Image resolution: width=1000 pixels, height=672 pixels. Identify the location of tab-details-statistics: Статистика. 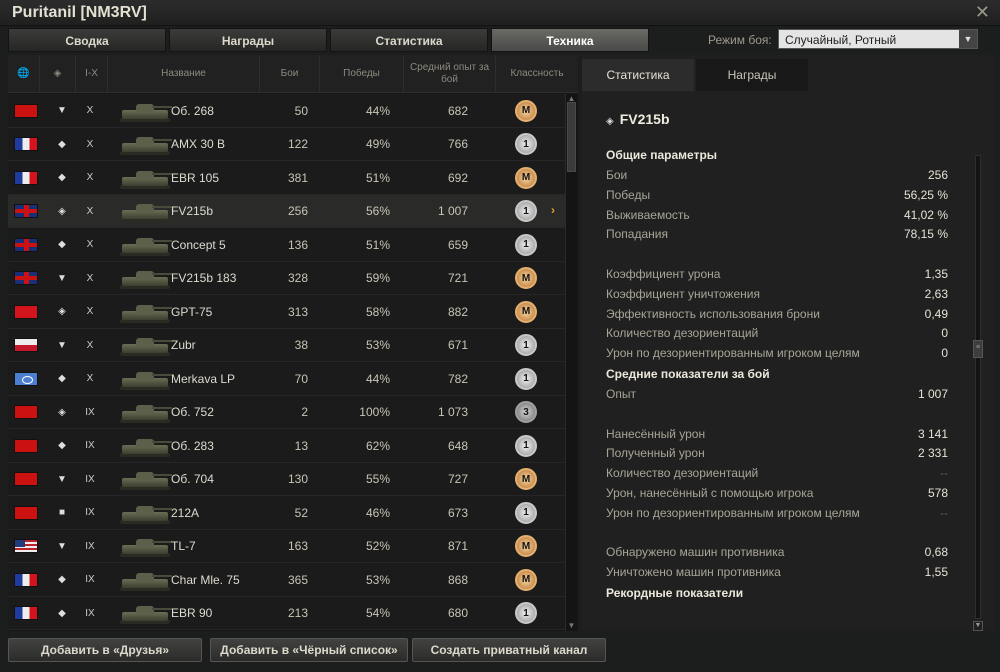
(638, 75).